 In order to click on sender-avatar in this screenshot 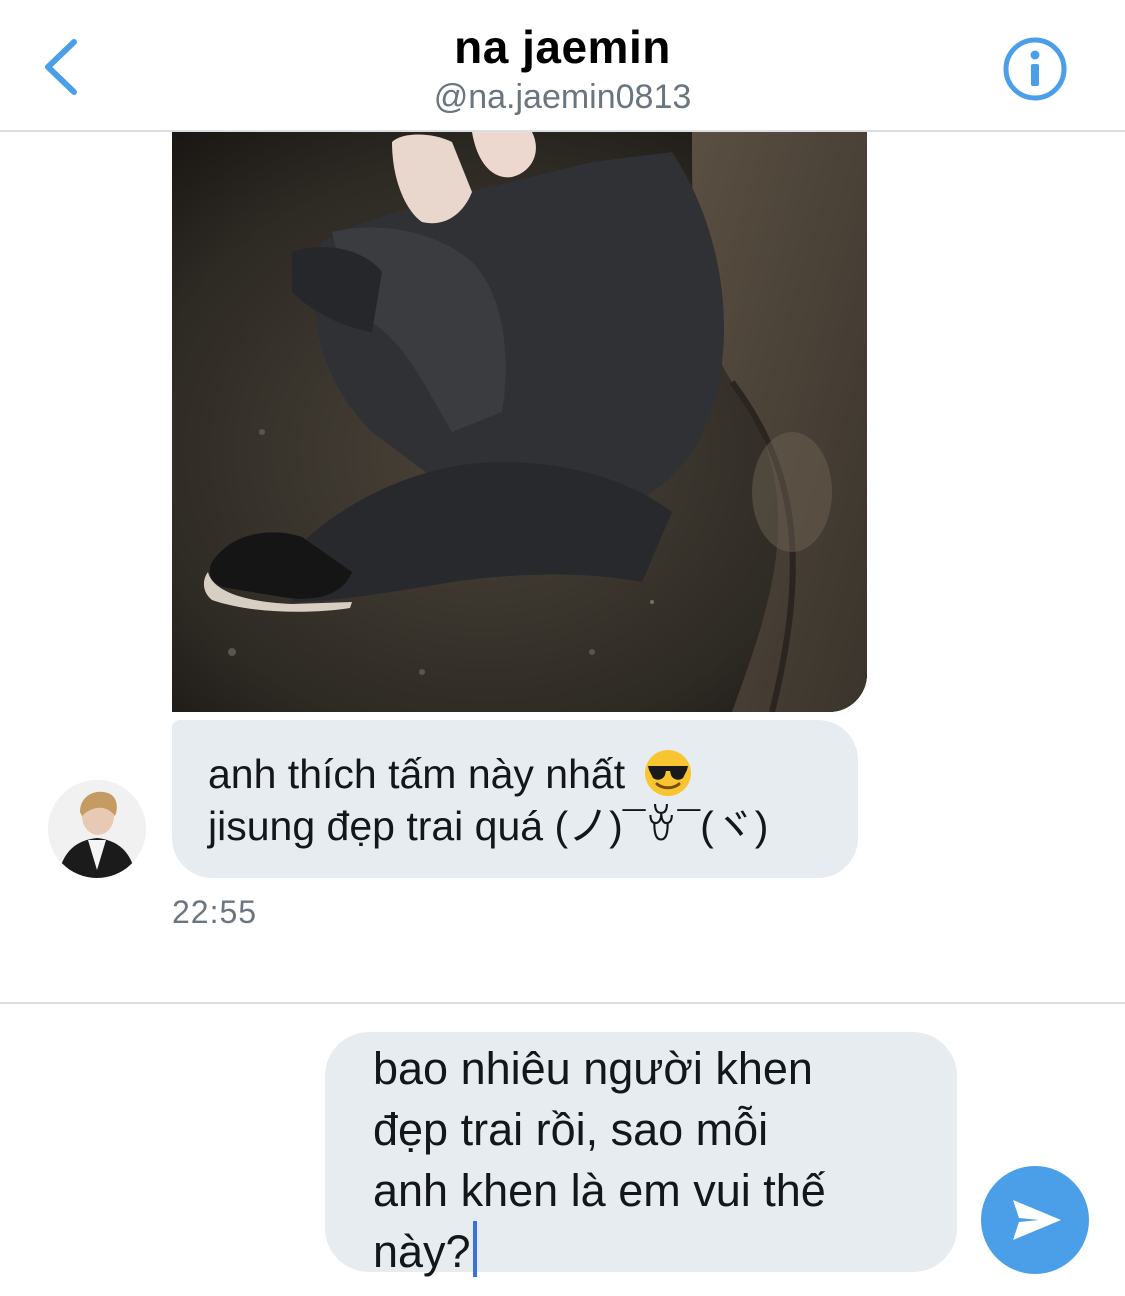, I will do `click(97, 829)`.